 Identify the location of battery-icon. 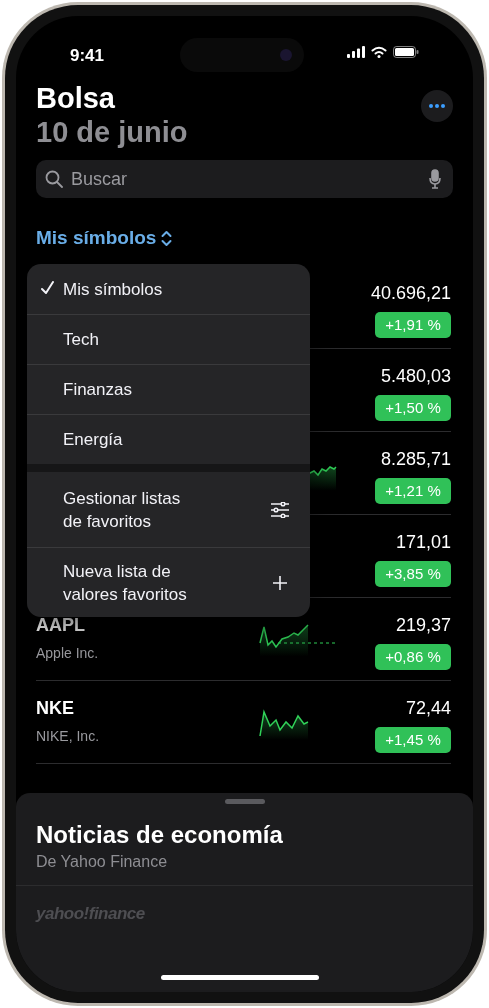
(406, 52).